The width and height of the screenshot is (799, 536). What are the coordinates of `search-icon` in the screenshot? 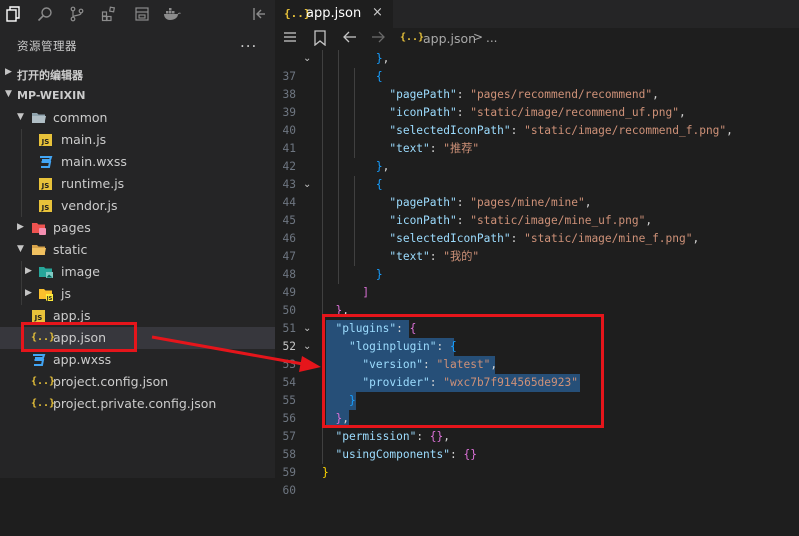 It's located at (45, 14).